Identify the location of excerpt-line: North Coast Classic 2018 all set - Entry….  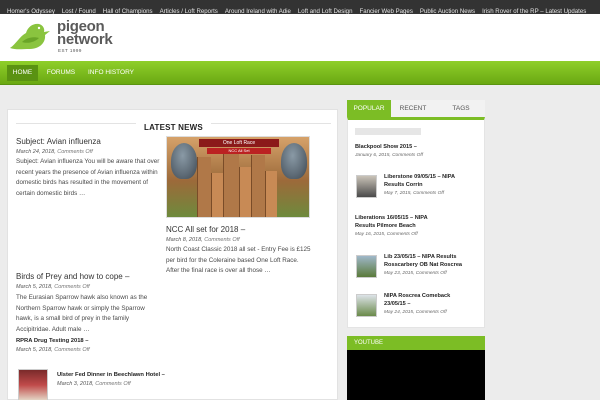
(238, 249).